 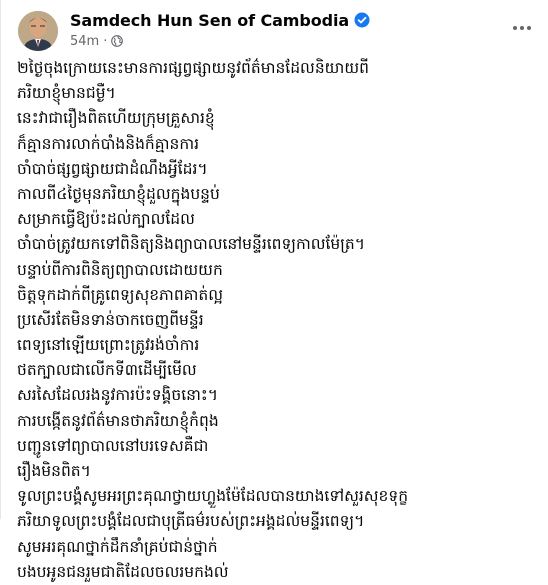 I want to click on post-text-line: ថតក្បាលជាលើកទី៣ដើម្បីមើល, so click(x=107, y=370).